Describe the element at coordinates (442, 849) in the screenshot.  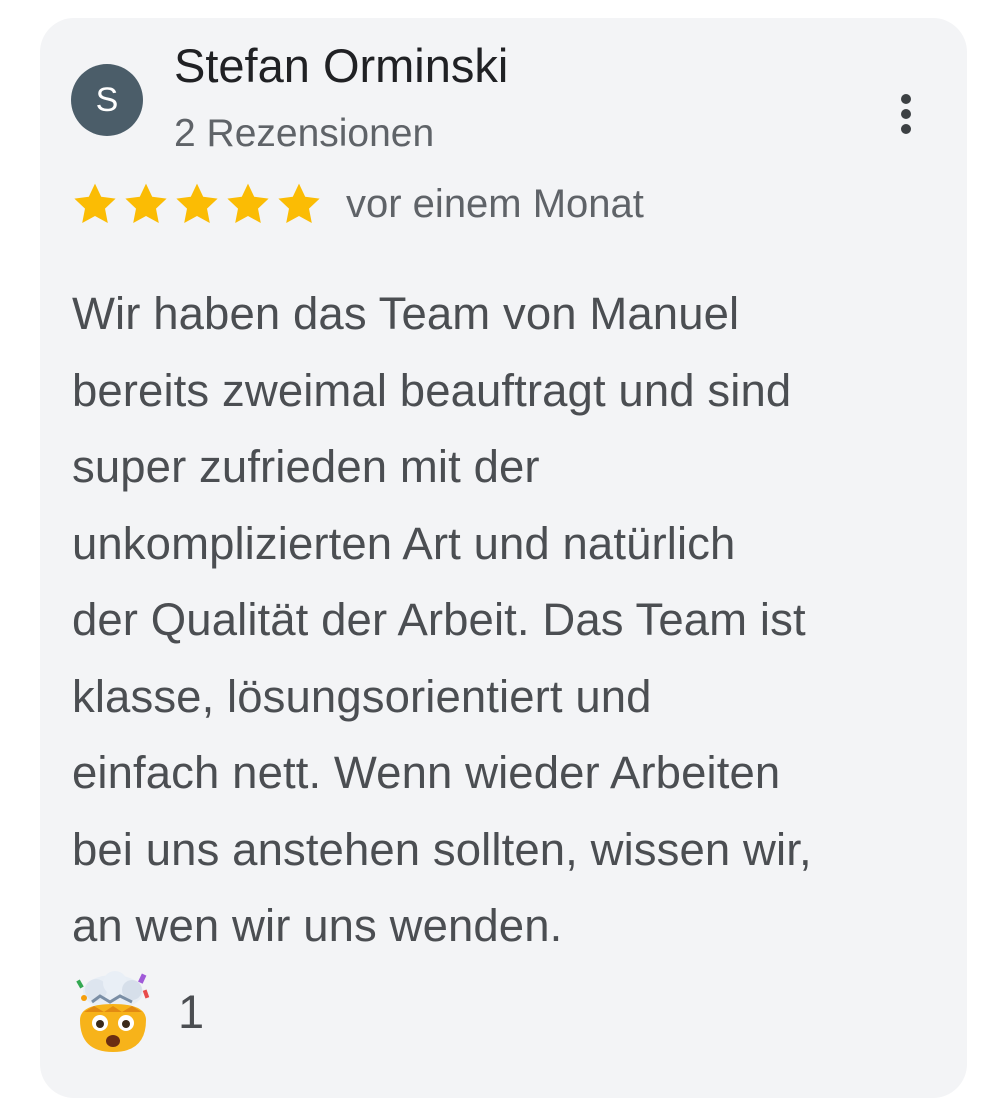
I see `review-text-line: bei uns anstehen sollten, wissen wir,` at that location.